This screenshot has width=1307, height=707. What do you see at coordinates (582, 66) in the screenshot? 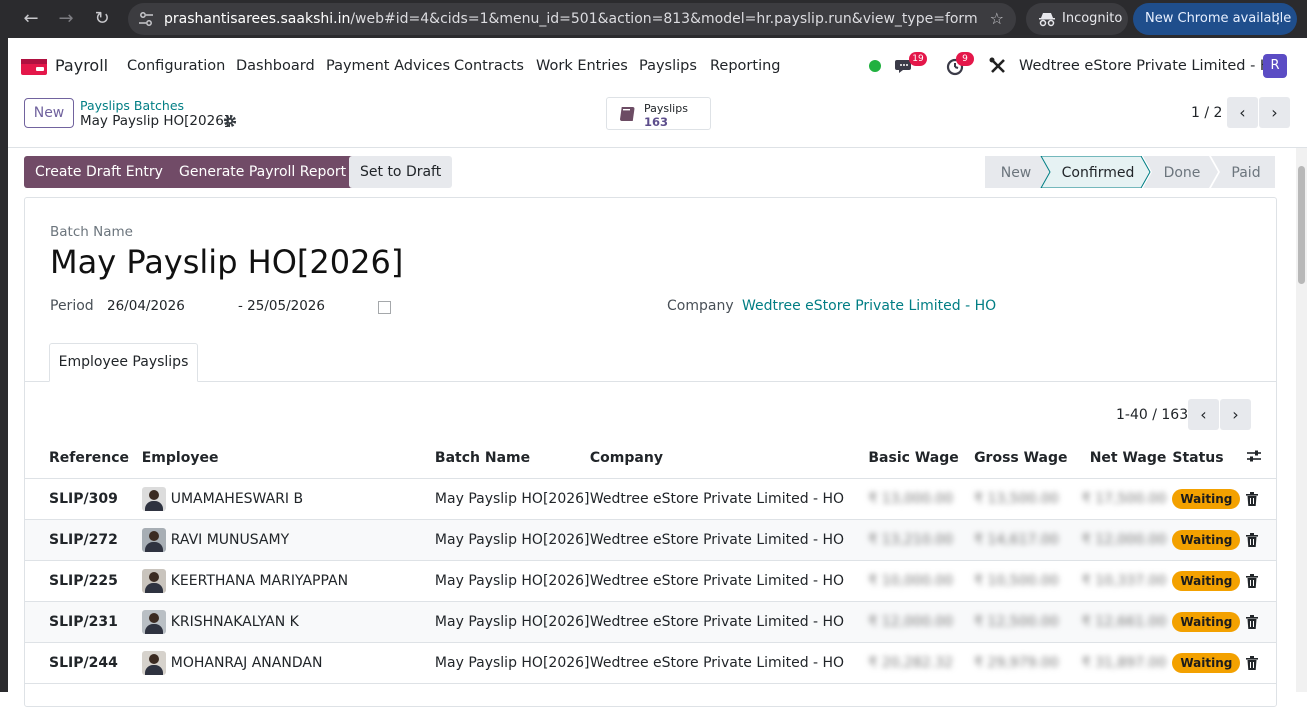
I see `menu-work-entries: Work Entries` at bounding box center [582, 66].